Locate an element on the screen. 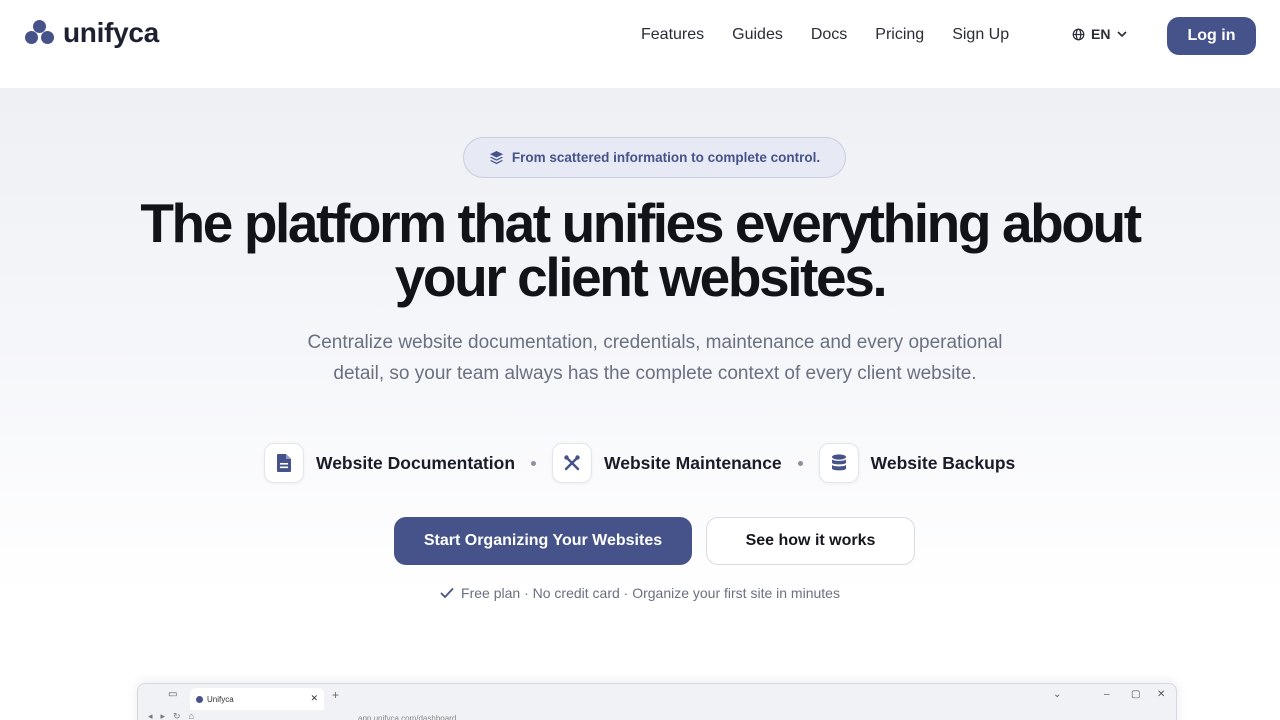 This screenshot has height=720, width=1280. feature-label: Website Maintenance is located at coordinates (693, 462).